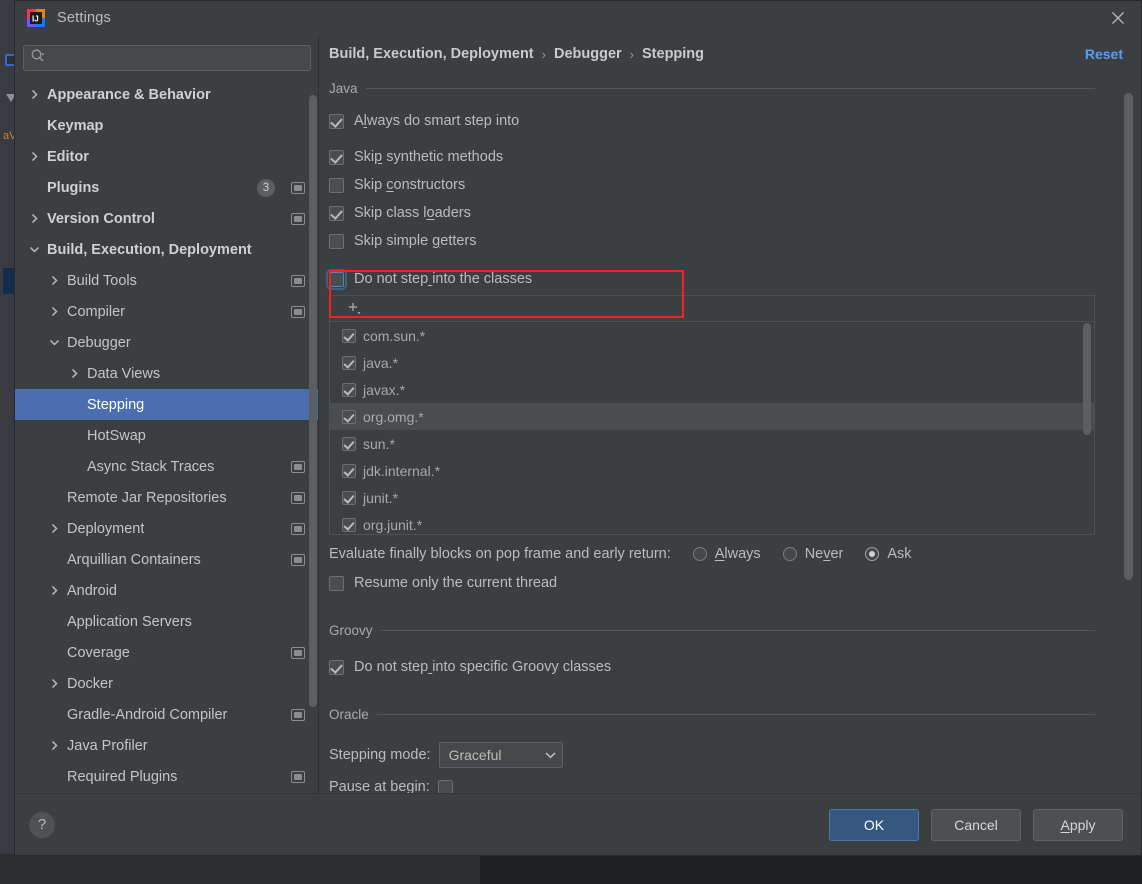  Describe the element at coordinates (90, 683) in the screenshot. I see `sidebar-item-label: Docker` at that location.